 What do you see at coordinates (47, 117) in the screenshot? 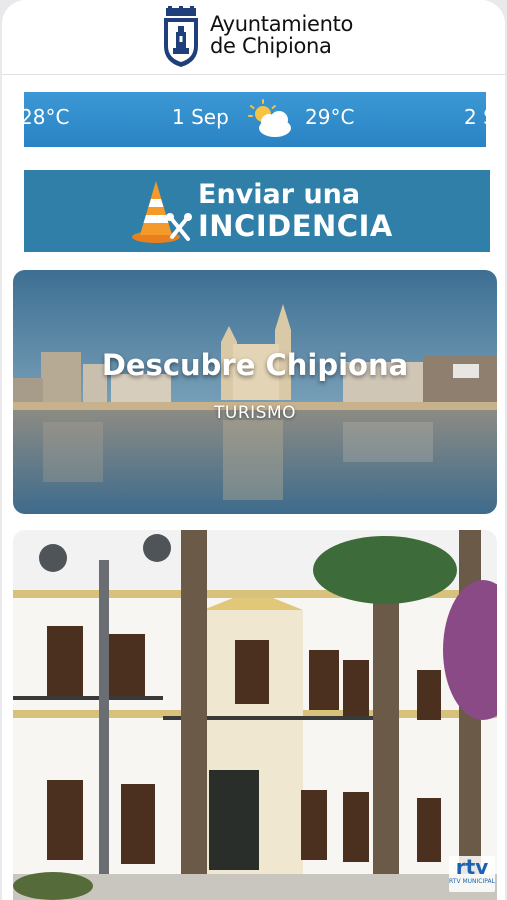
I see `ticker-prev-temp: 28°C` at bounding box center [47, 117].